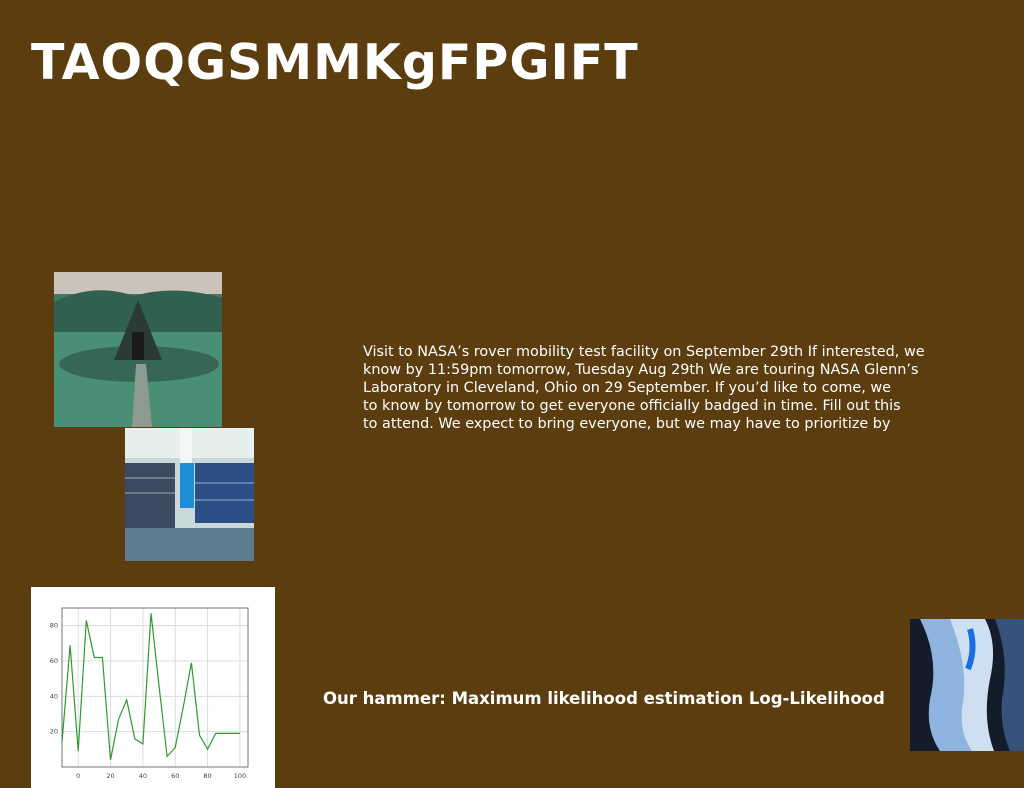 Image resolution: width=1024 pixels, height=788 pixels. Describe the element at coordinates (54, 661) in the screenshot. I see `y-tick-label: 60` at that location.